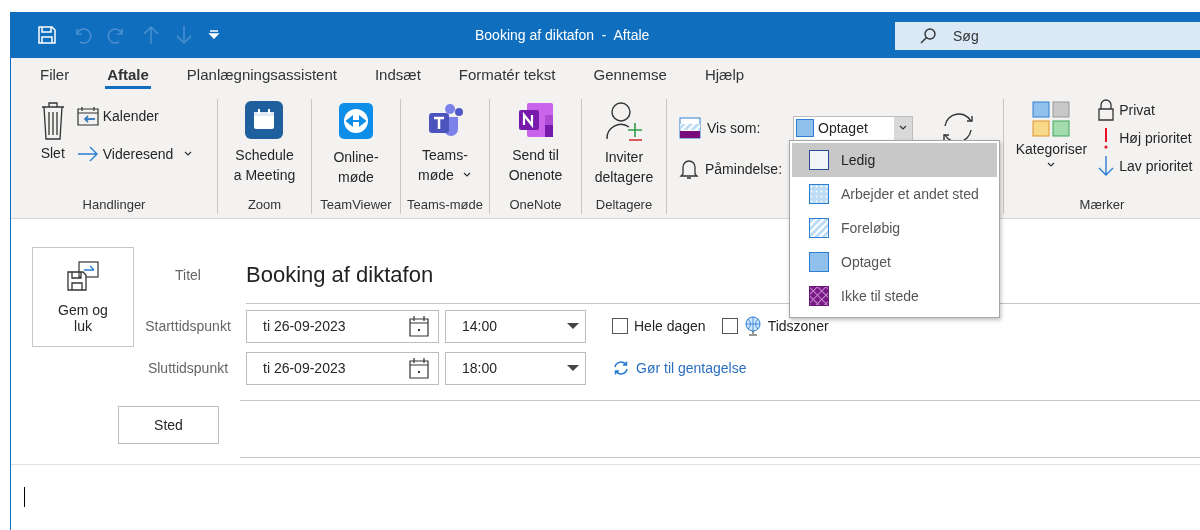  I want to click on ribbon-tab: Indsæt, so click(397, 76).